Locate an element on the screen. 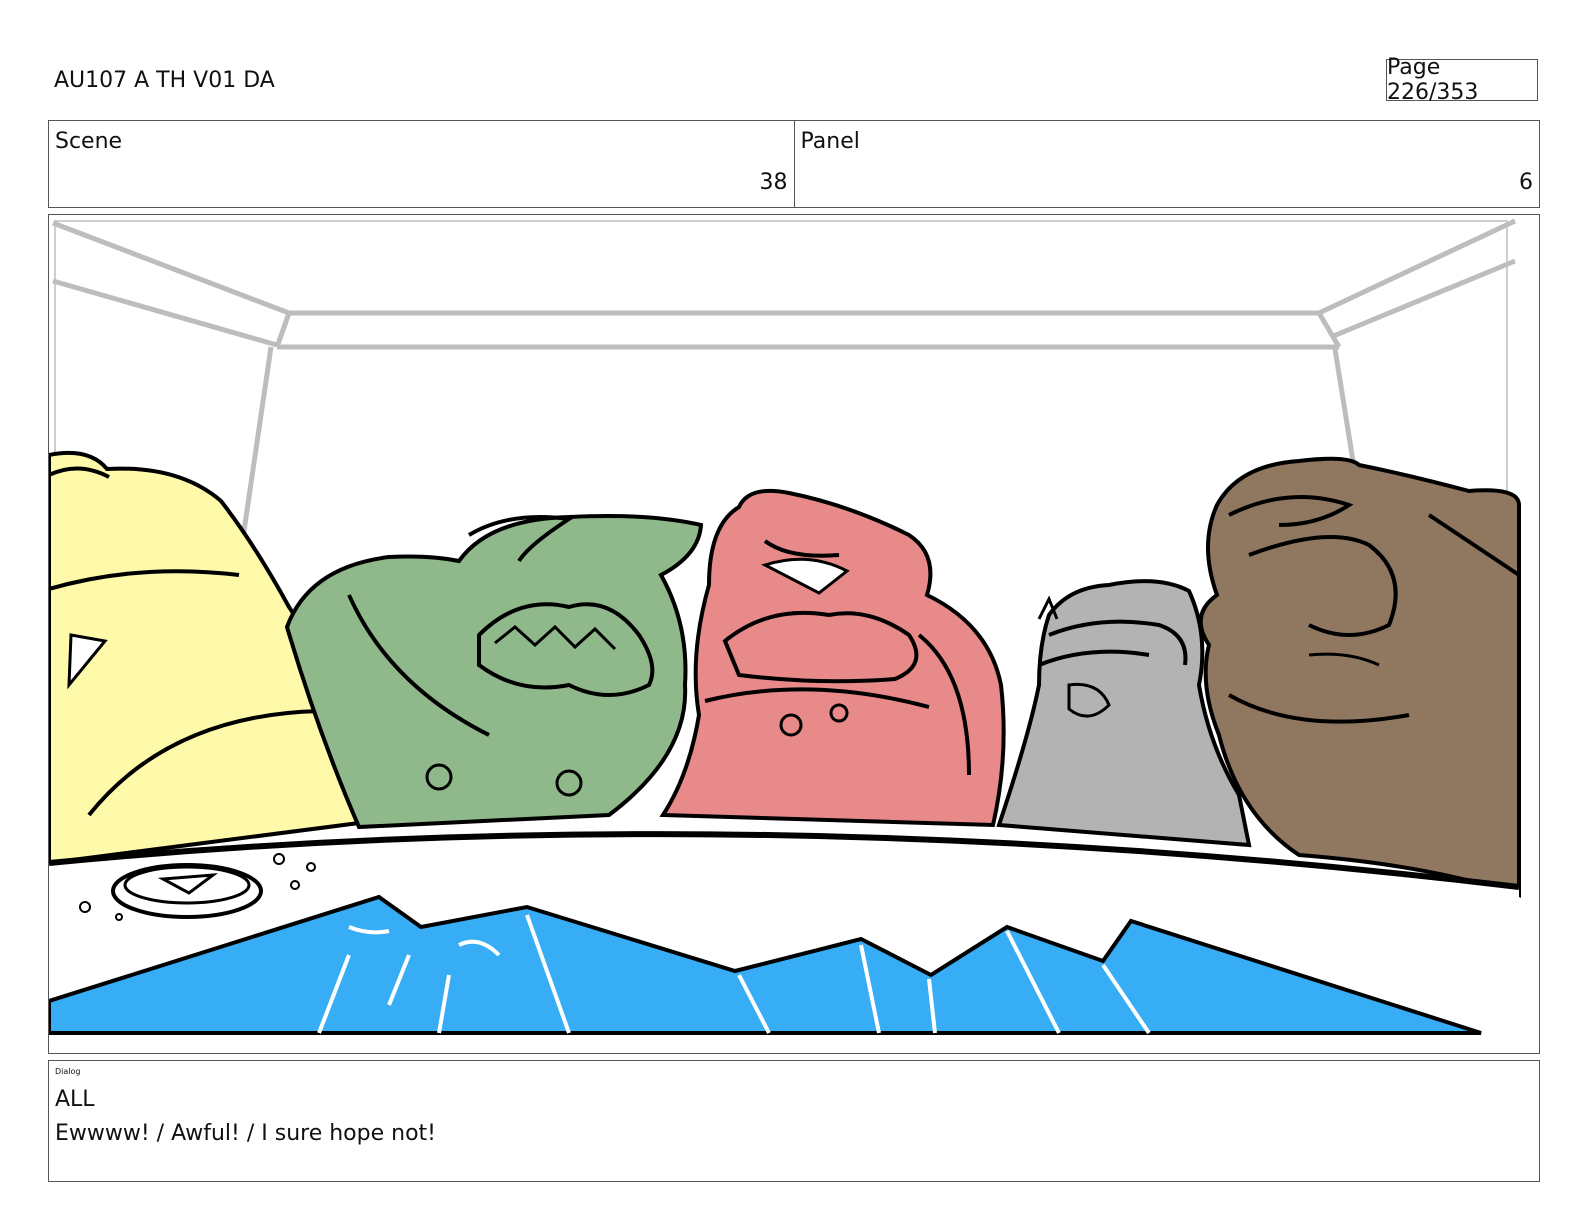 The image size is (1584, 1224). document-title: AU107 A TH V01 DA is located at coordinates (164, 80).